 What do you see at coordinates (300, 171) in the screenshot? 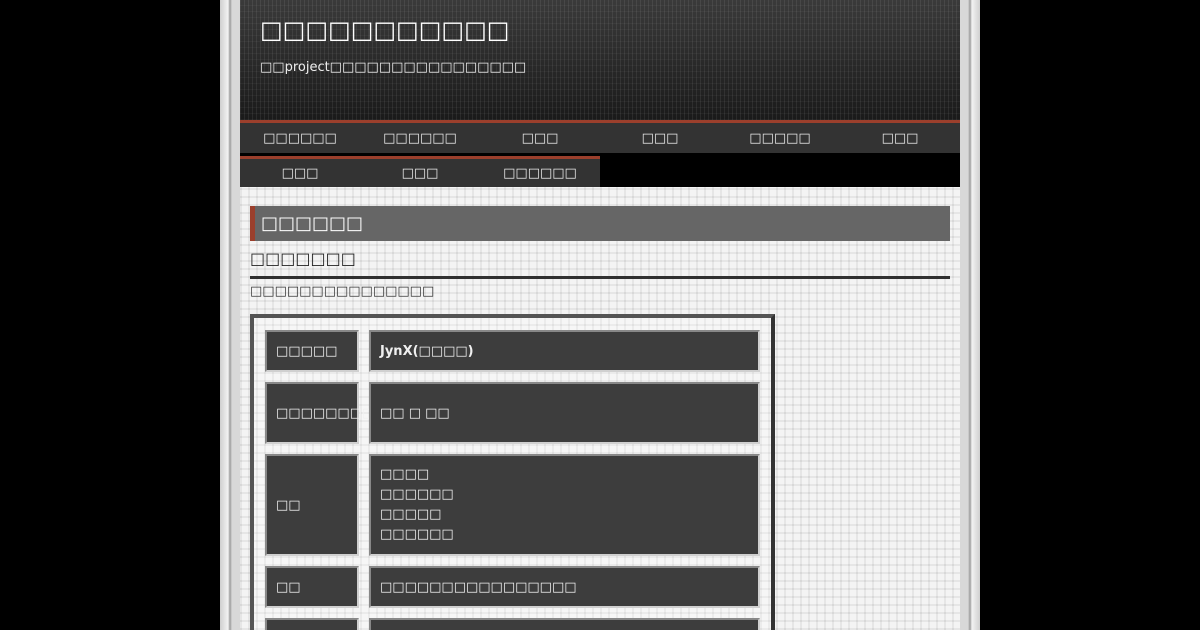
I see `nav-item-7: □□□` at bounding box center [300, 171].